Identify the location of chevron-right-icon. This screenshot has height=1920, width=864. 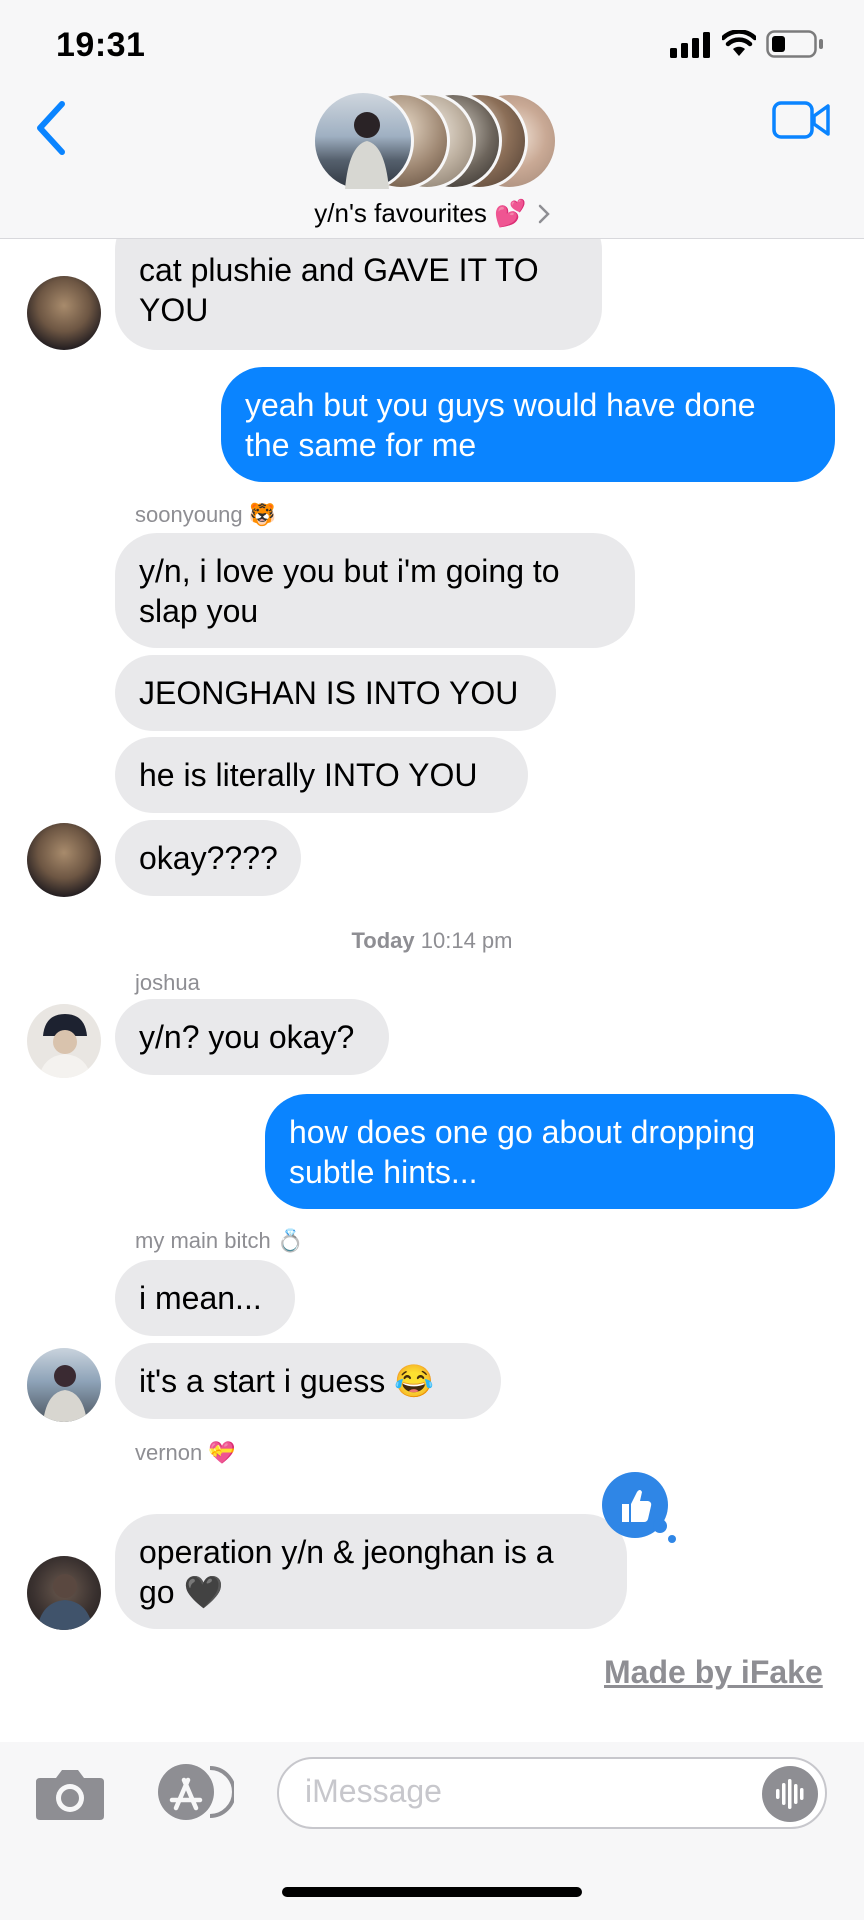
(544, 214).